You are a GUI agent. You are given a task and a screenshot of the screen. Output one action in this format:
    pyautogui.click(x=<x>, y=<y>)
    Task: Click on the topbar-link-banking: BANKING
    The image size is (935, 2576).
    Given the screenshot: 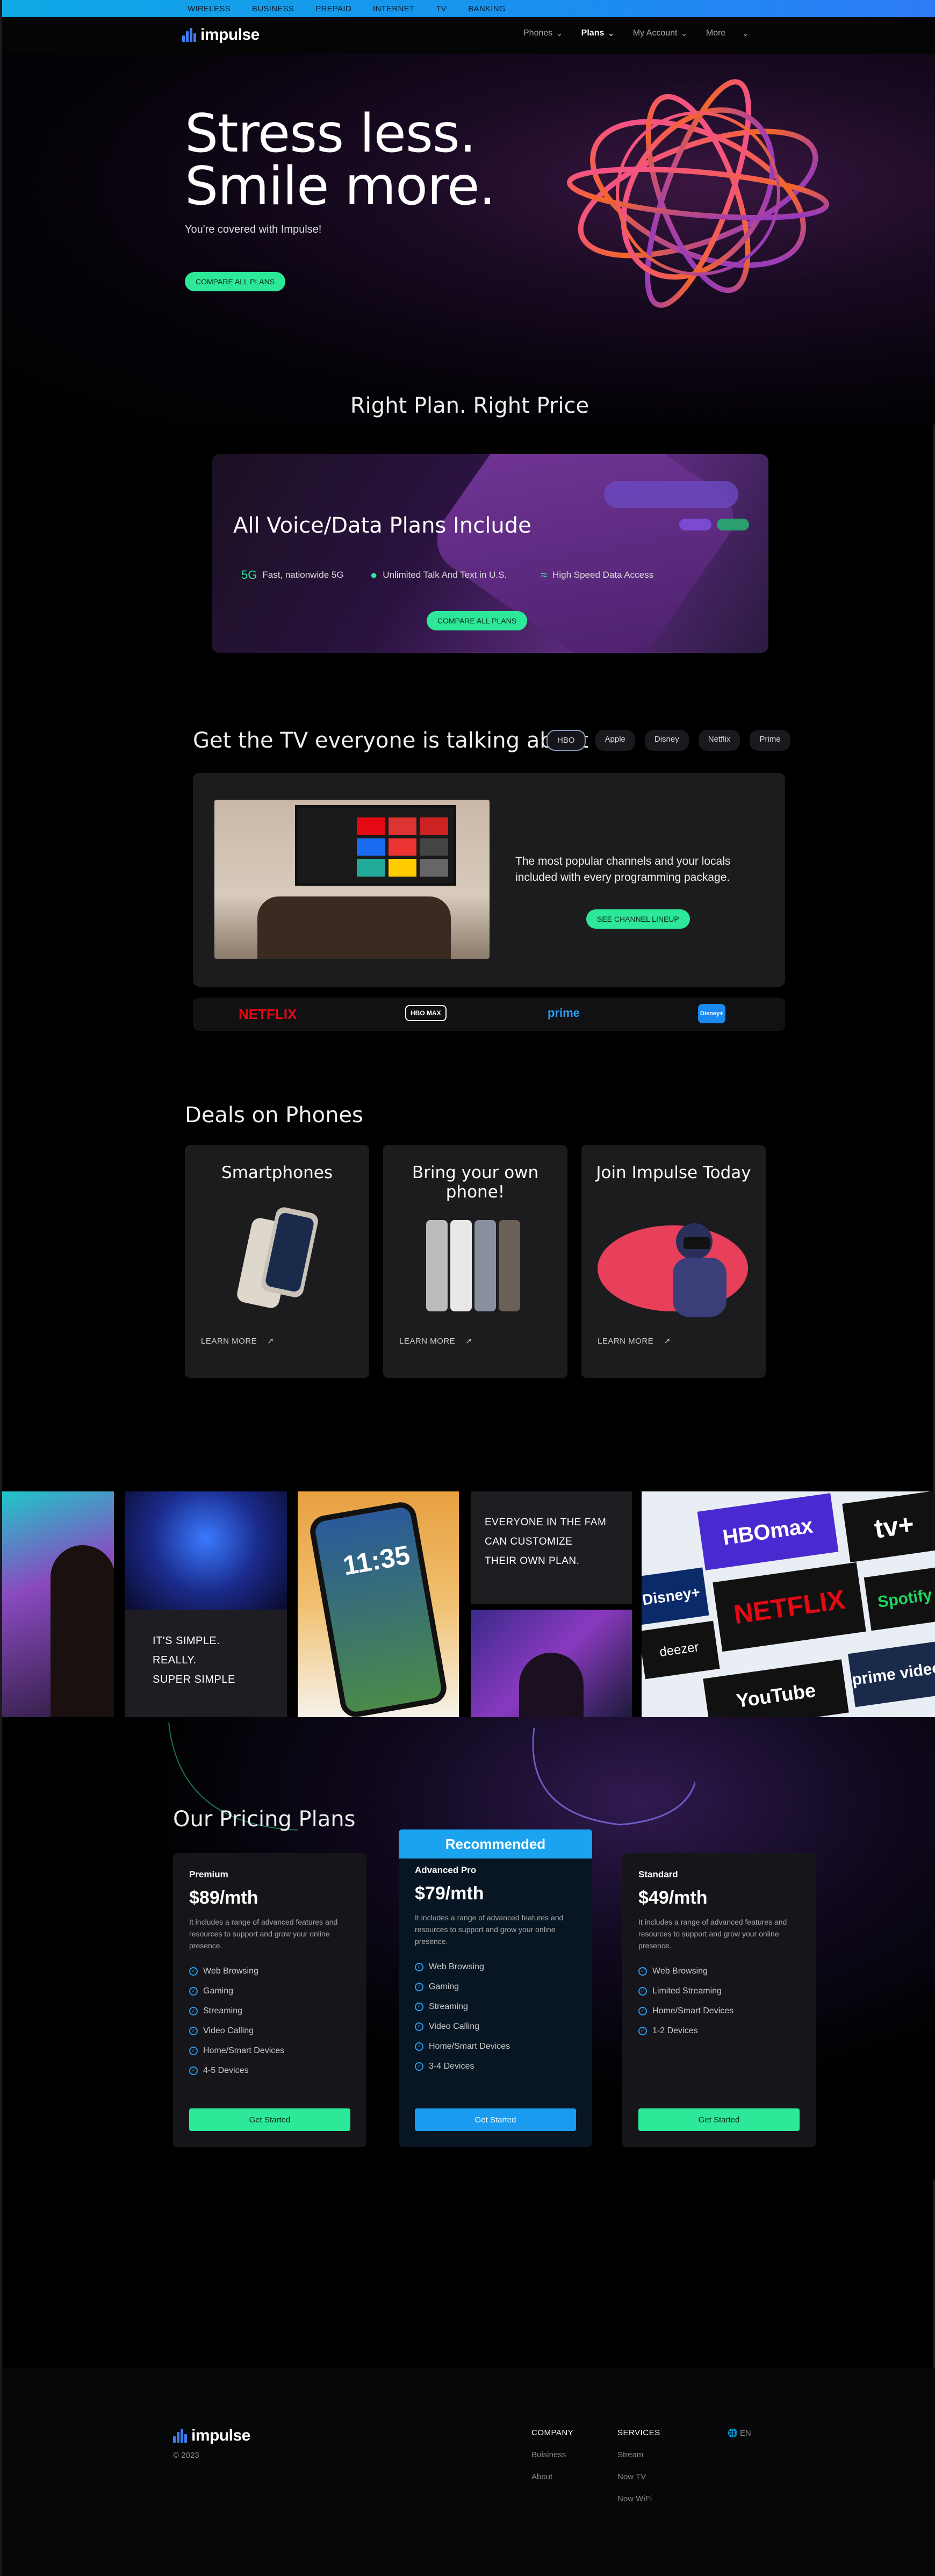 What is the action you would take?
    pyautogui.click(x=487, y=8)
    